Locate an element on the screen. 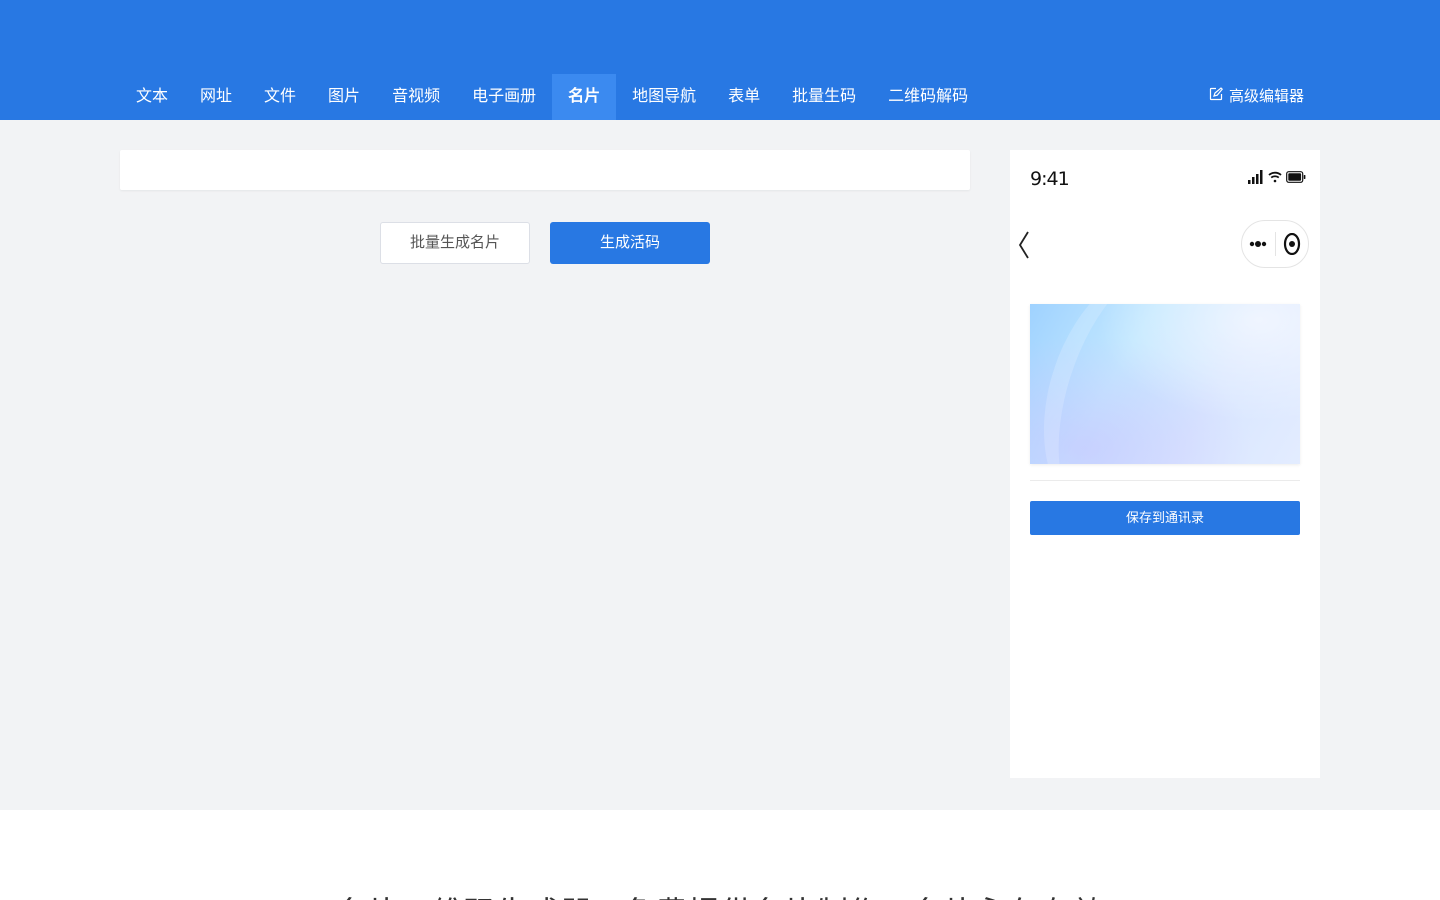 The image size is (1440, 900). edit-icon is located at coordinates (1219, 97).